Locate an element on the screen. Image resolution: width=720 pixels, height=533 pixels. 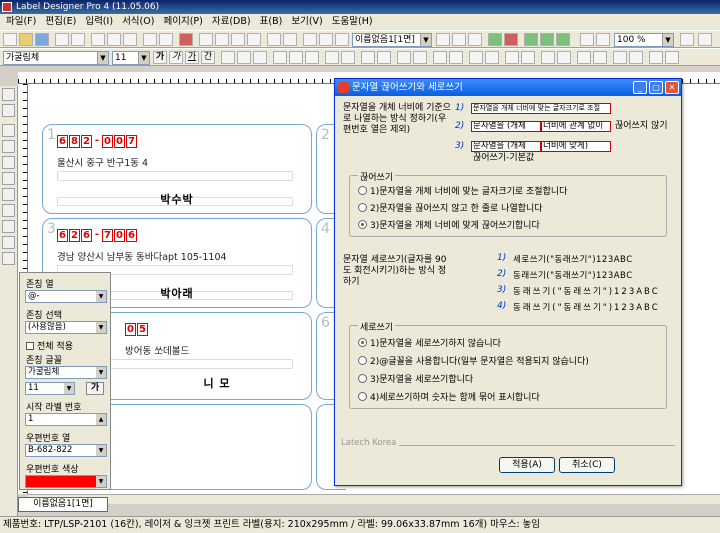
width-icon is located at coordinates (440, 57).